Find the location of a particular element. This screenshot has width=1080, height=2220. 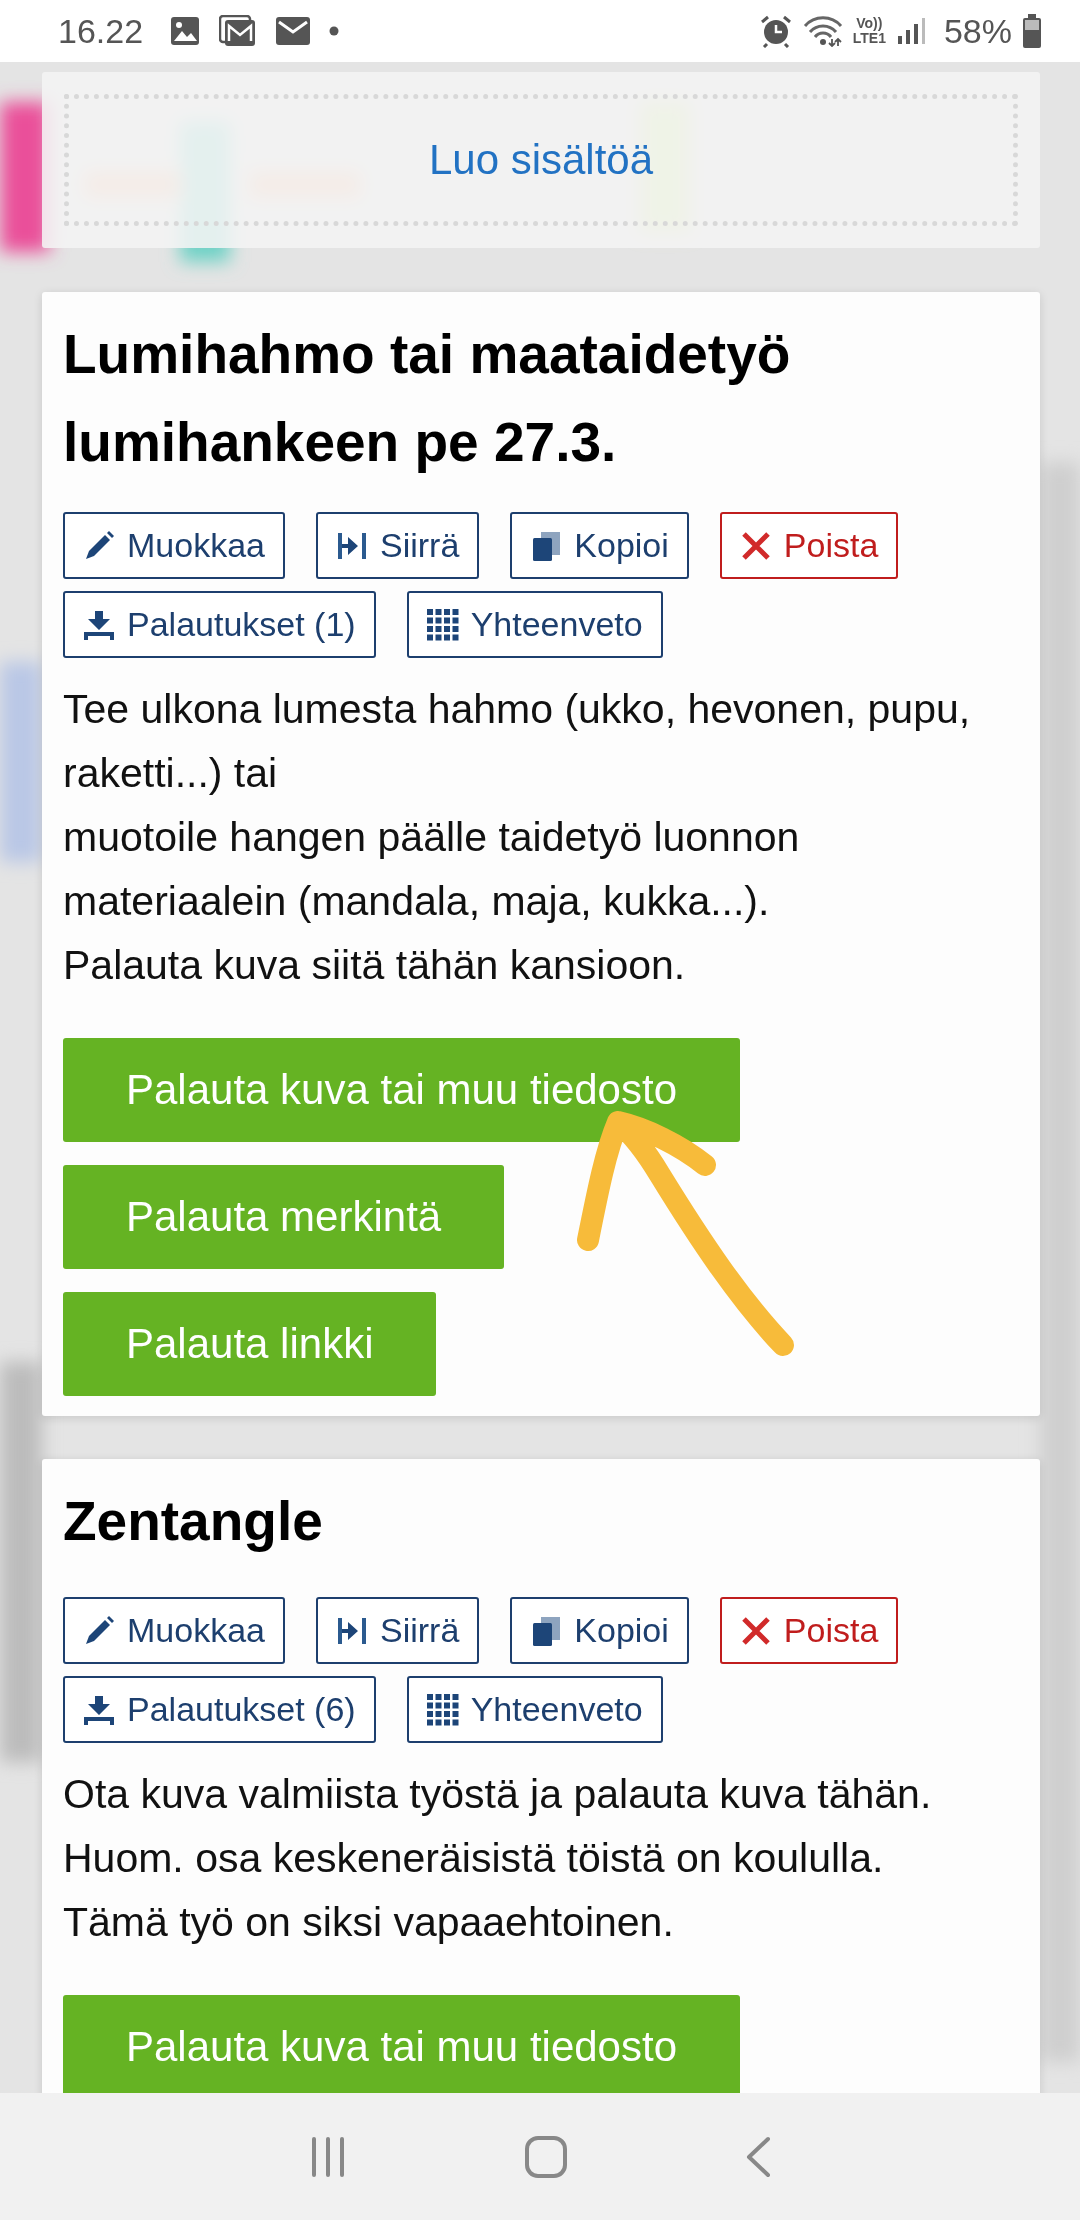

description-text: Huom. osa keskeneräisistä töistä on koululla. is located at coordinates (474, 1858).